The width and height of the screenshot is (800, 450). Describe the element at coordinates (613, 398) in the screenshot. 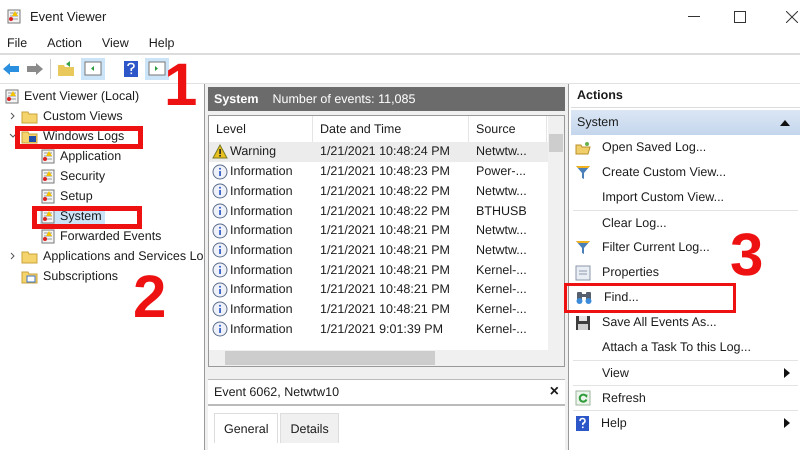

I see `pane-command: Refresh` at that location.